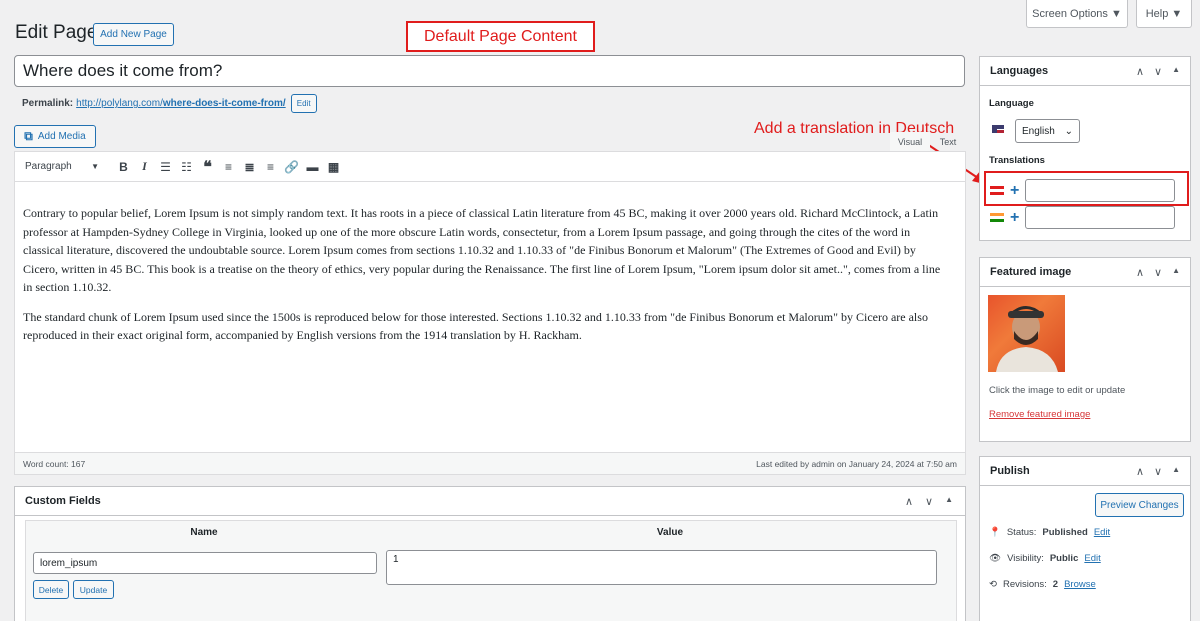 The height and width of the screenshot is (621, 1200). What do you see at coordinates (993, 584) in the screenshot?
I see `revisions-icon: ⟲` at bounding box center [993, 584].